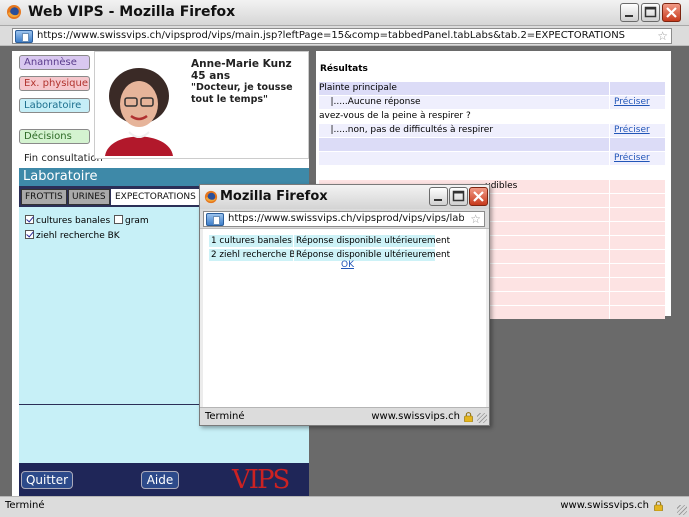 This screenshot has width=689, height=517. Describe the element at coordinates (415, 416) in the screenshot. I see `popup-status-domain: www.swissvips.ch` at that location.